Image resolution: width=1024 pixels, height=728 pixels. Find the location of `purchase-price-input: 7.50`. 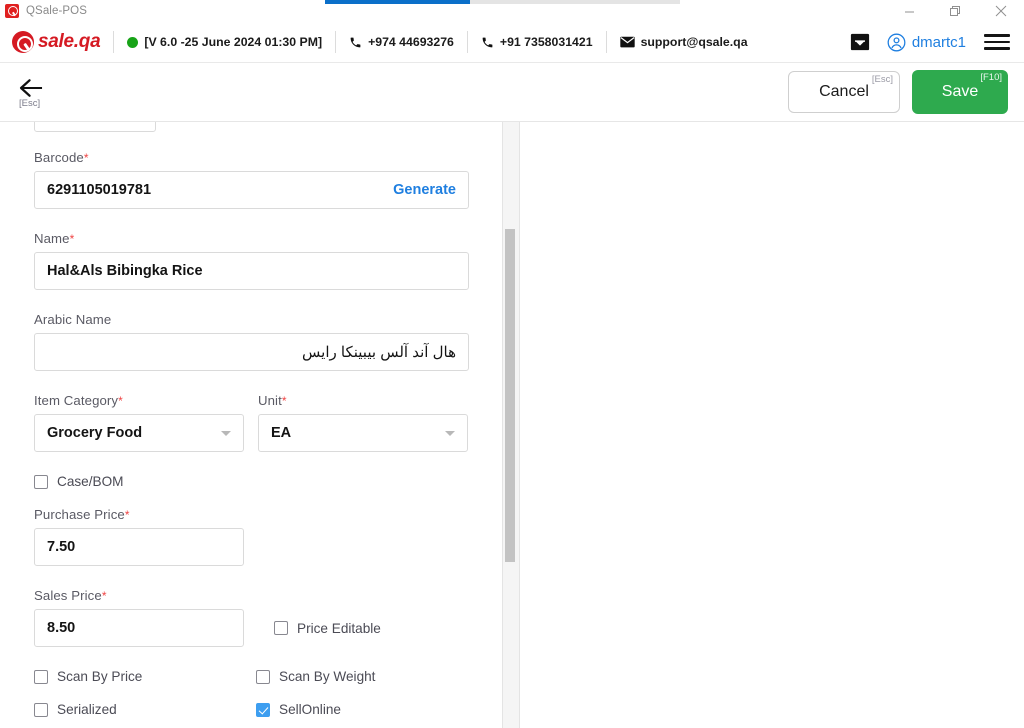

purchase-price-input: 7.50 is located at coordinates (139, 547).